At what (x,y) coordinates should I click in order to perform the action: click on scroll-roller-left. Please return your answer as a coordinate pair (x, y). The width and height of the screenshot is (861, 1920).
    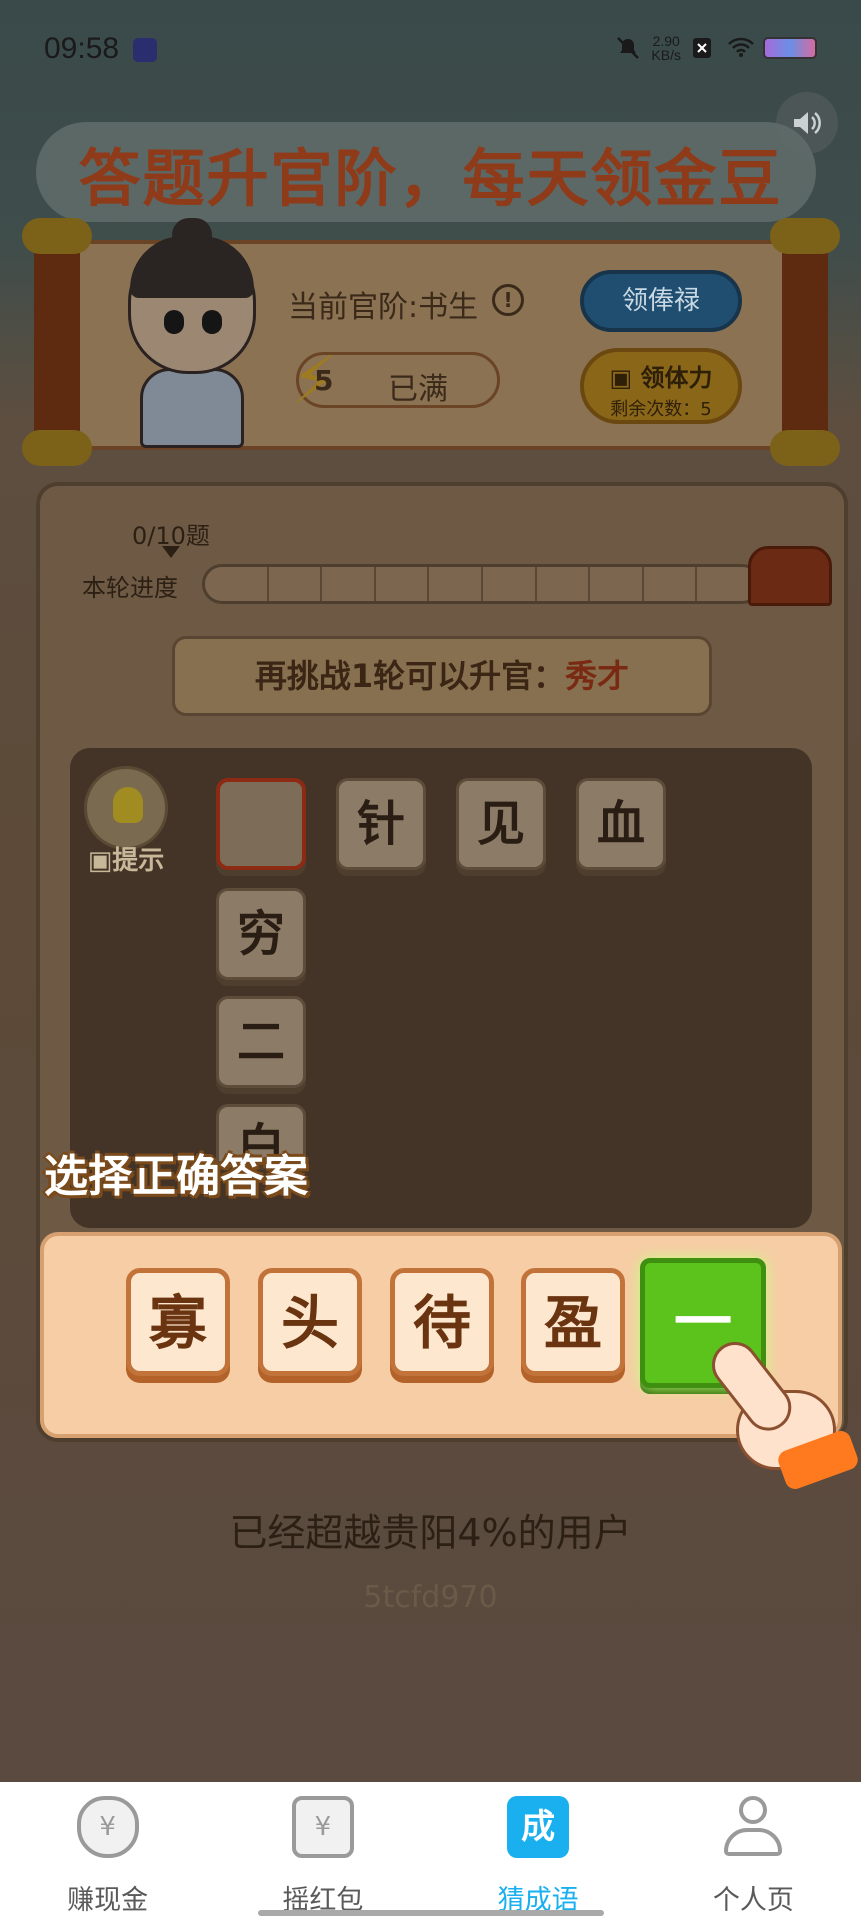
    Looking at the image, I should click on (57, 342).